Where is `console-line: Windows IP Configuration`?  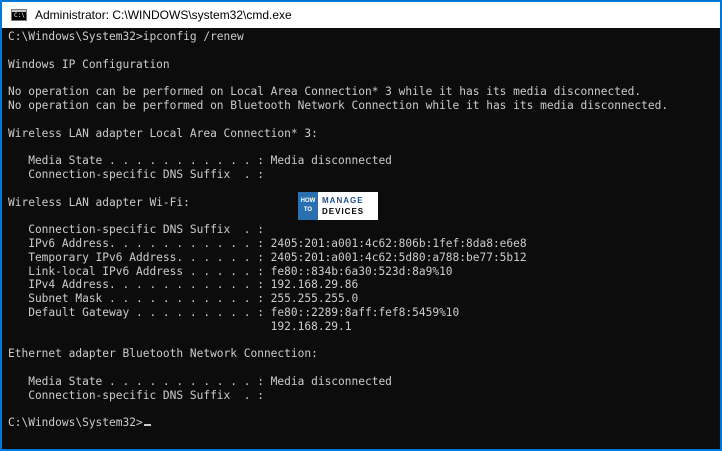 console-line: Windows IP Configuration is located at coordinates (89, 64).